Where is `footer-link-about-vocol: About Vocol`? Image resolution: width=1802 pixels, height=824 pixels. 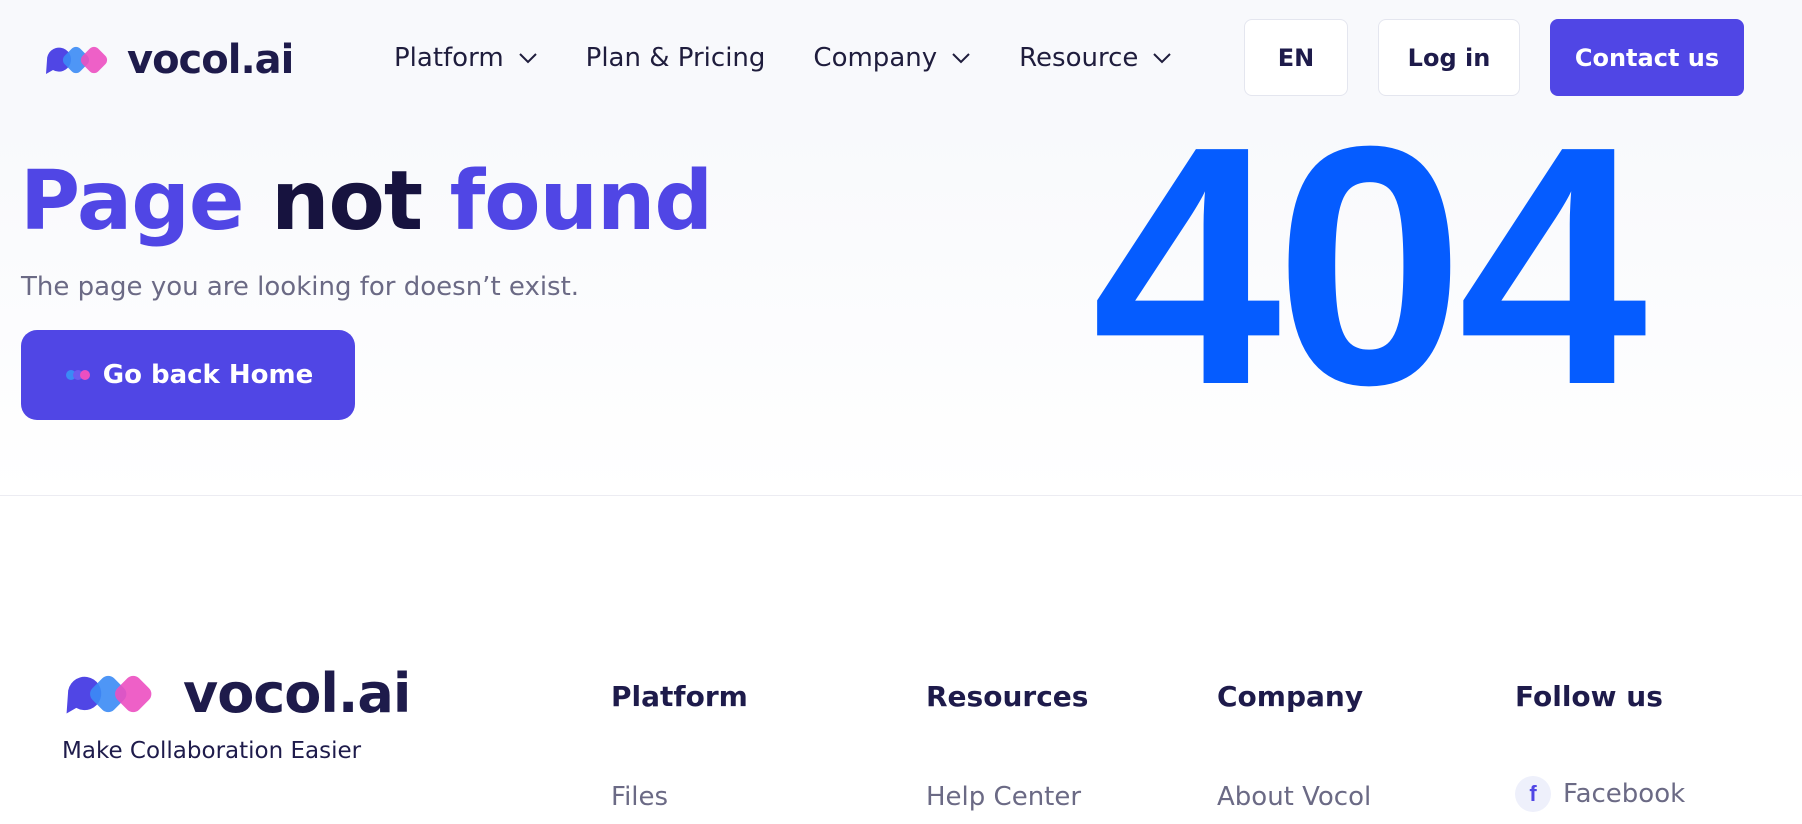 footer-link-about-vocol: About Vocol is located at coordinates (1294, 797).